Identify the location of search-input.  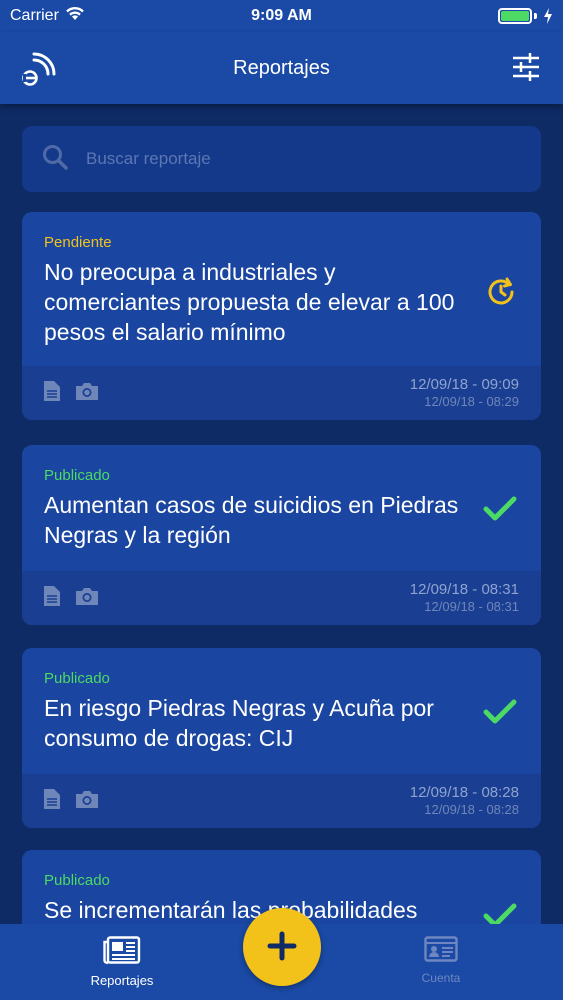
(296, 159).